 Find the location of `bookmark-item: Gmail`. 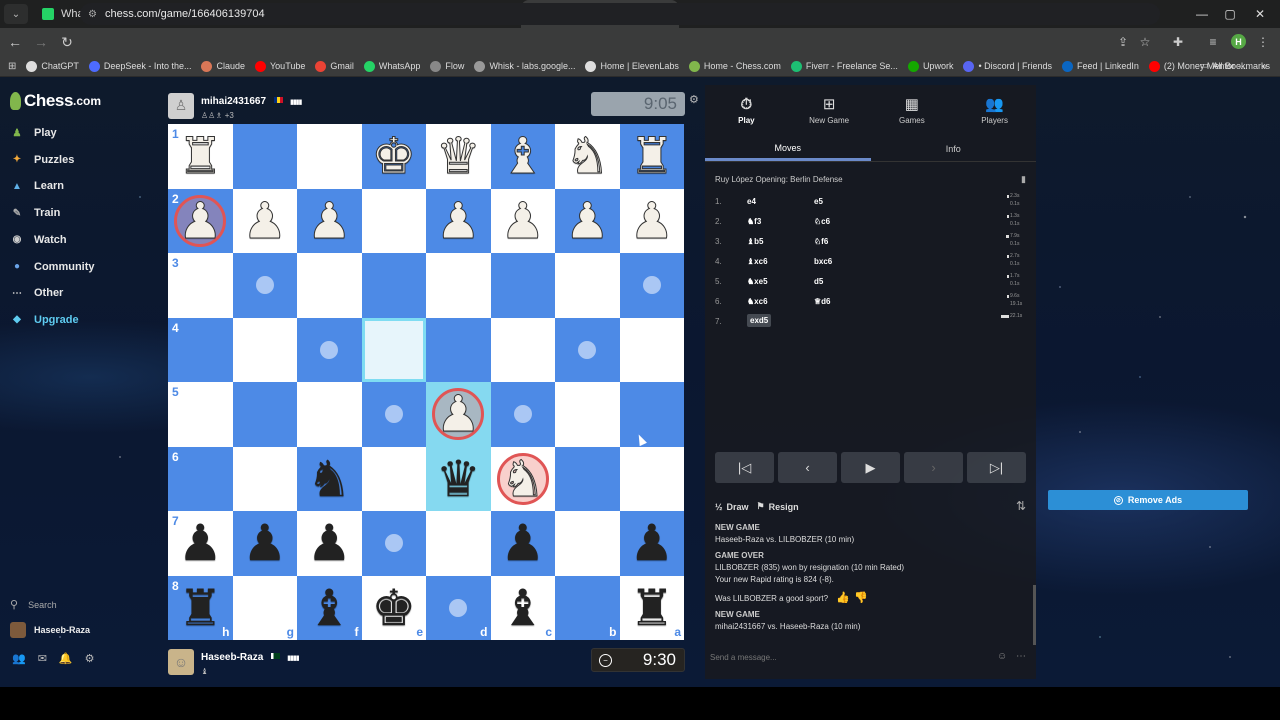

bookmark-item: Gmail is located at coordinates (334, 66).